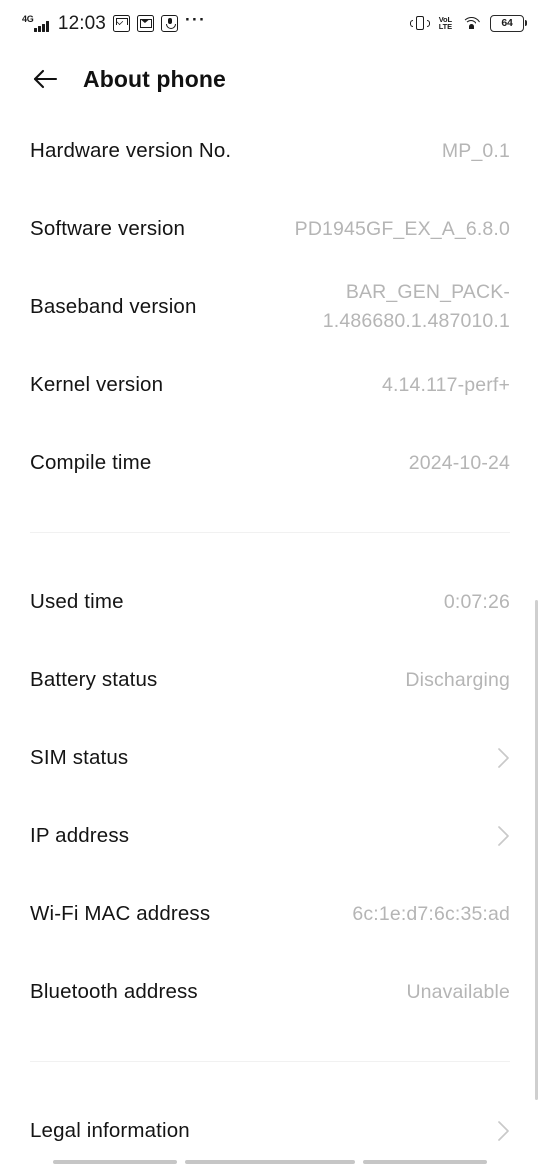 The height and width of the screenshot is (1170, 540). What do you see at coordinates (77, 601) in the screenshot?
I see `row-label: Used time` at bounding box center [77, 601].